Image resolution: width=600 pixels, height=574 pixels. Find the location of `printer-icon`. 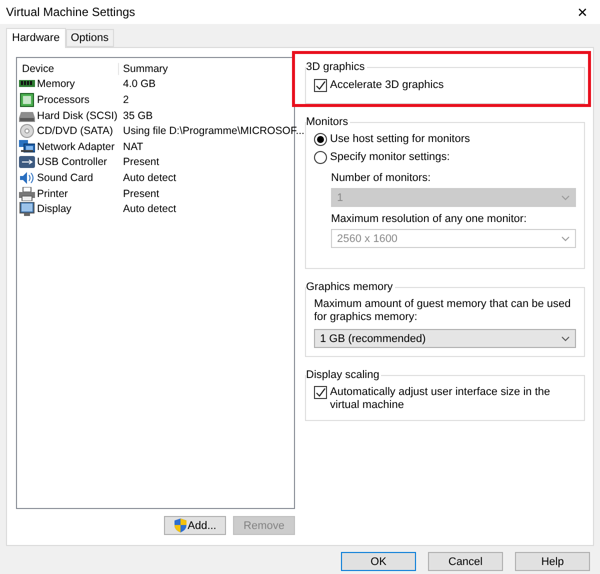

printer-icon is located at coordinates (27, 193).